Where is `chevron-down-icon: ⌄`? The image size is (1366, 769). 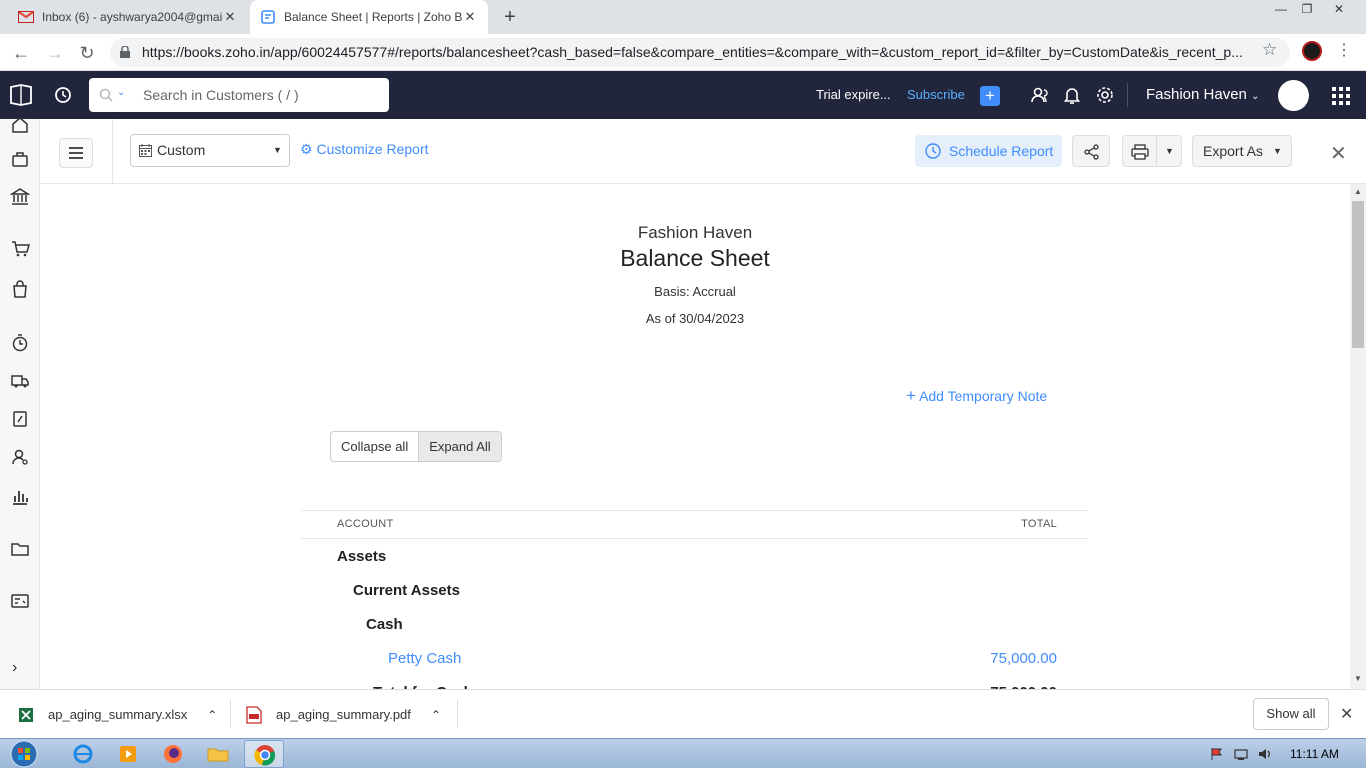
chevron-down-icon: ⌄ is located at coordinates (121, 92).